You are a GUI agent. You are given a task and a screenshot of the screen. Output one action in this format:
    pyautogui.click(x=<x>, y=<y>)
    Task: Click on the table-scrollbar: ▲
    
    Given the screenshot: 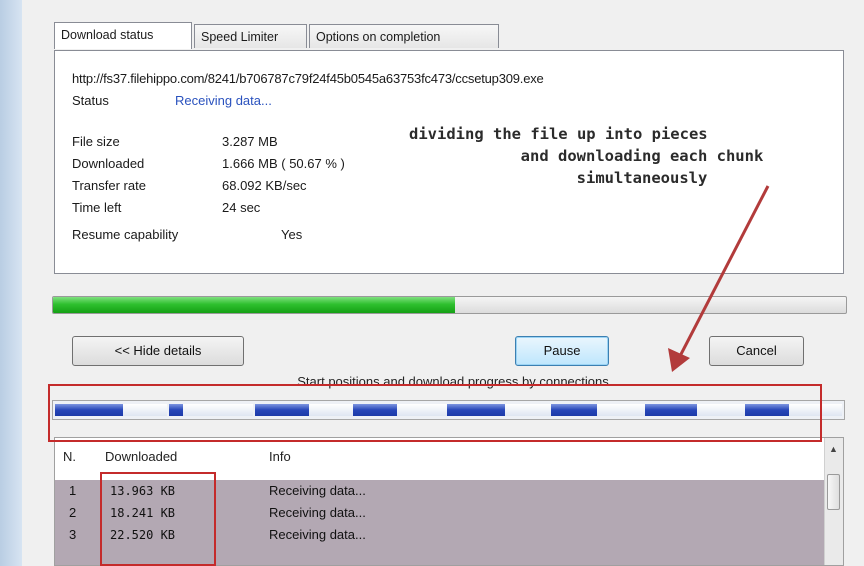 What is the action you would take?
    pyautogui.click(x=833, y=501)
    